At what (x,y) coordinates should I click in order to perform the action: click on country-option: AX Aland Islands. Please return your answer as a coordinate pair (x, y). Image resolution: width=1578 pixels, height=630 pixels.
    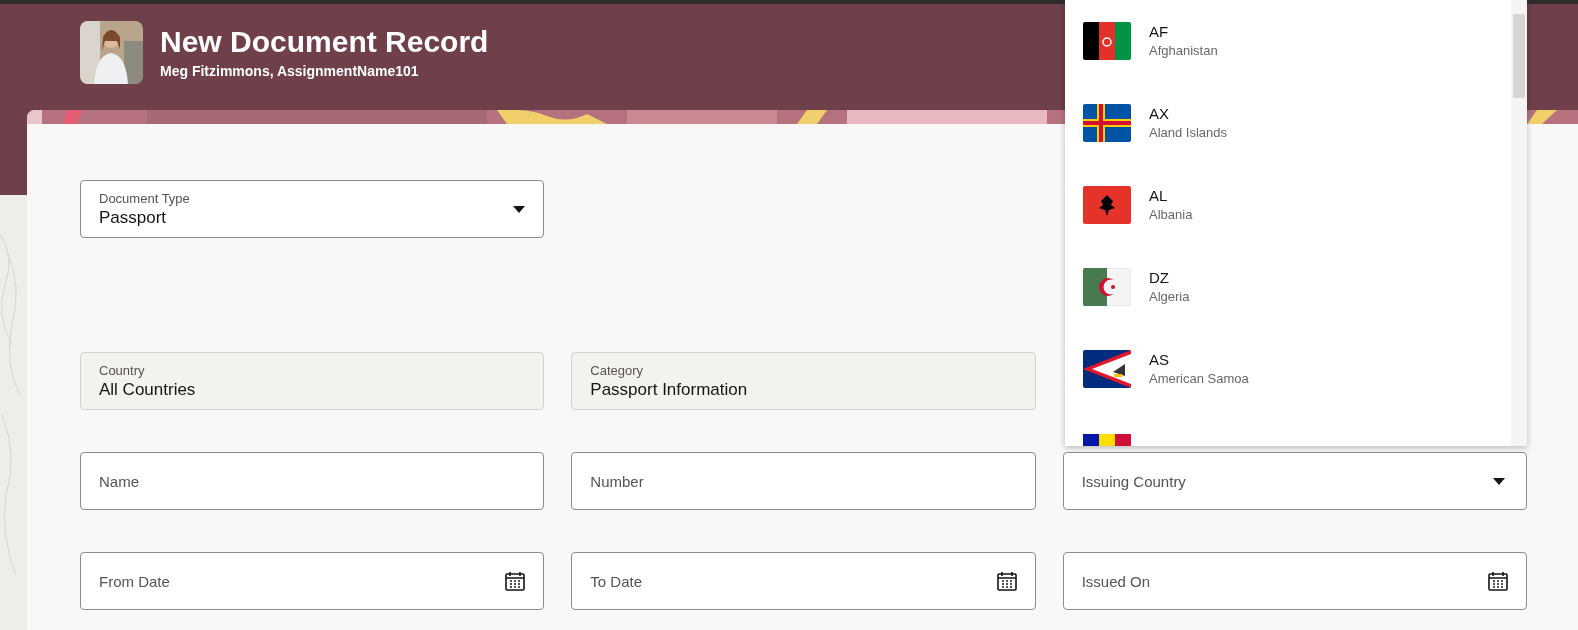
    Looking at the image, I should click on (1288, 123).